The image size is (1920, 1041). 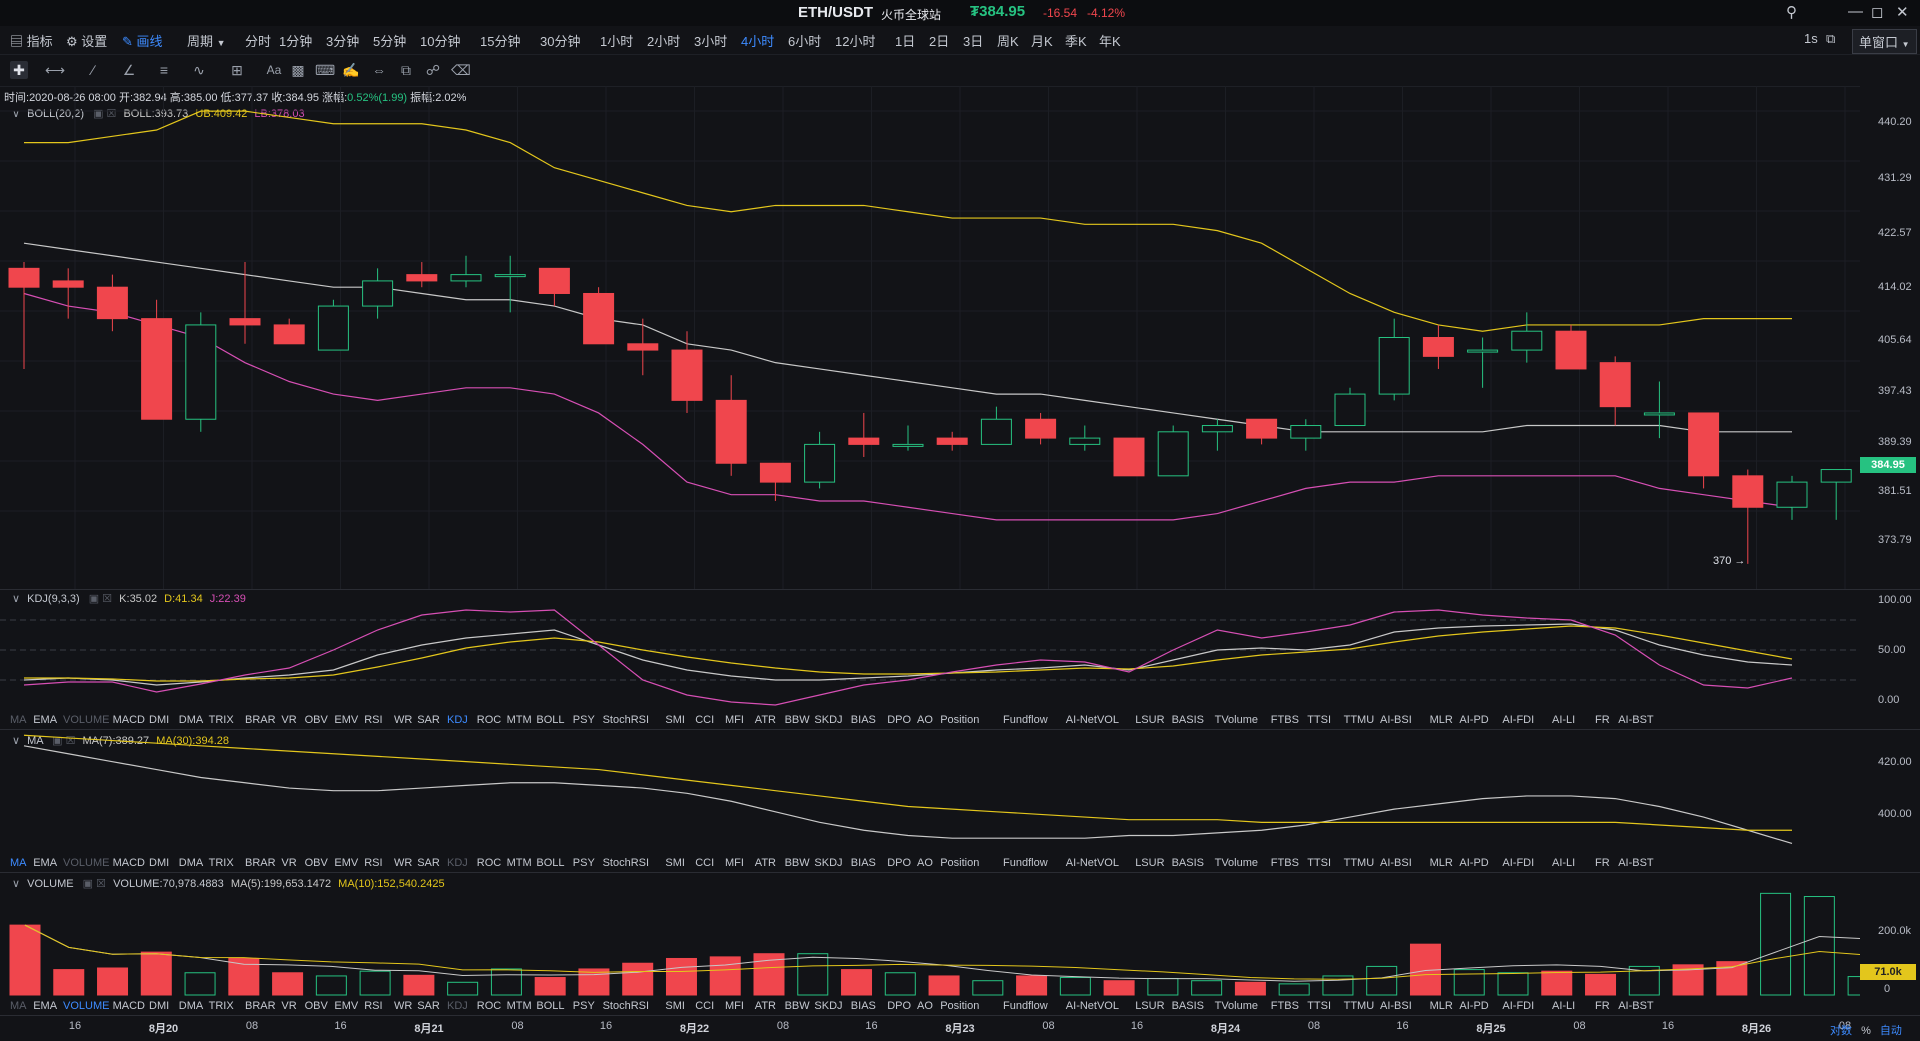 I want to click on indicator-tab-ao: AO, so click(x=925, y=863).